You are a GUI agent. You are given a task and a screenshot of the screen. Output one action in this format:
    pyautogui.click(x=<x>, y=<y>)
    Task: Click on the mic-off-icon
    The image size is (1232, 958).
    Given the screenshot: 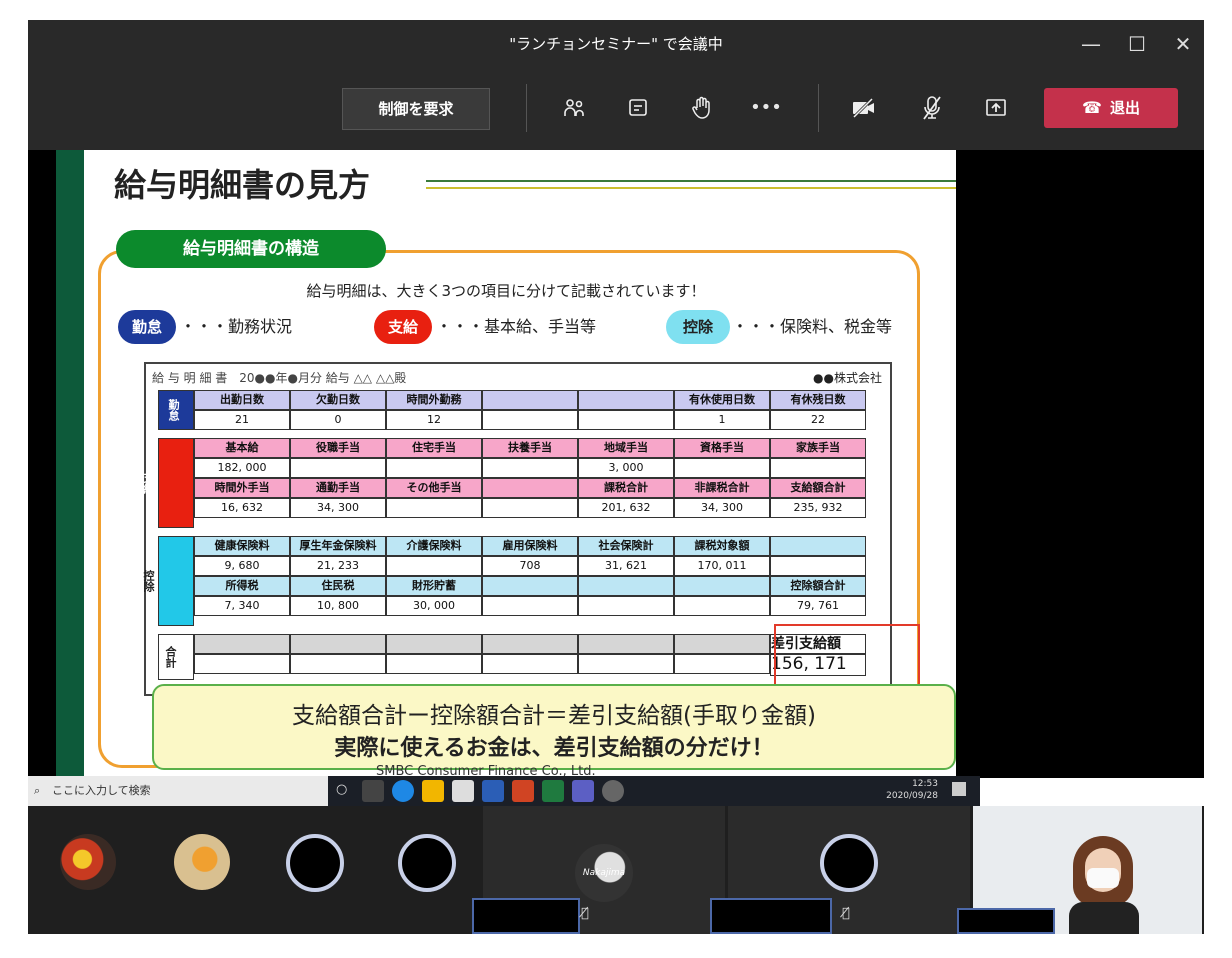 What is the action you would take?
    pyautogui.click(x=932, y=108)
    